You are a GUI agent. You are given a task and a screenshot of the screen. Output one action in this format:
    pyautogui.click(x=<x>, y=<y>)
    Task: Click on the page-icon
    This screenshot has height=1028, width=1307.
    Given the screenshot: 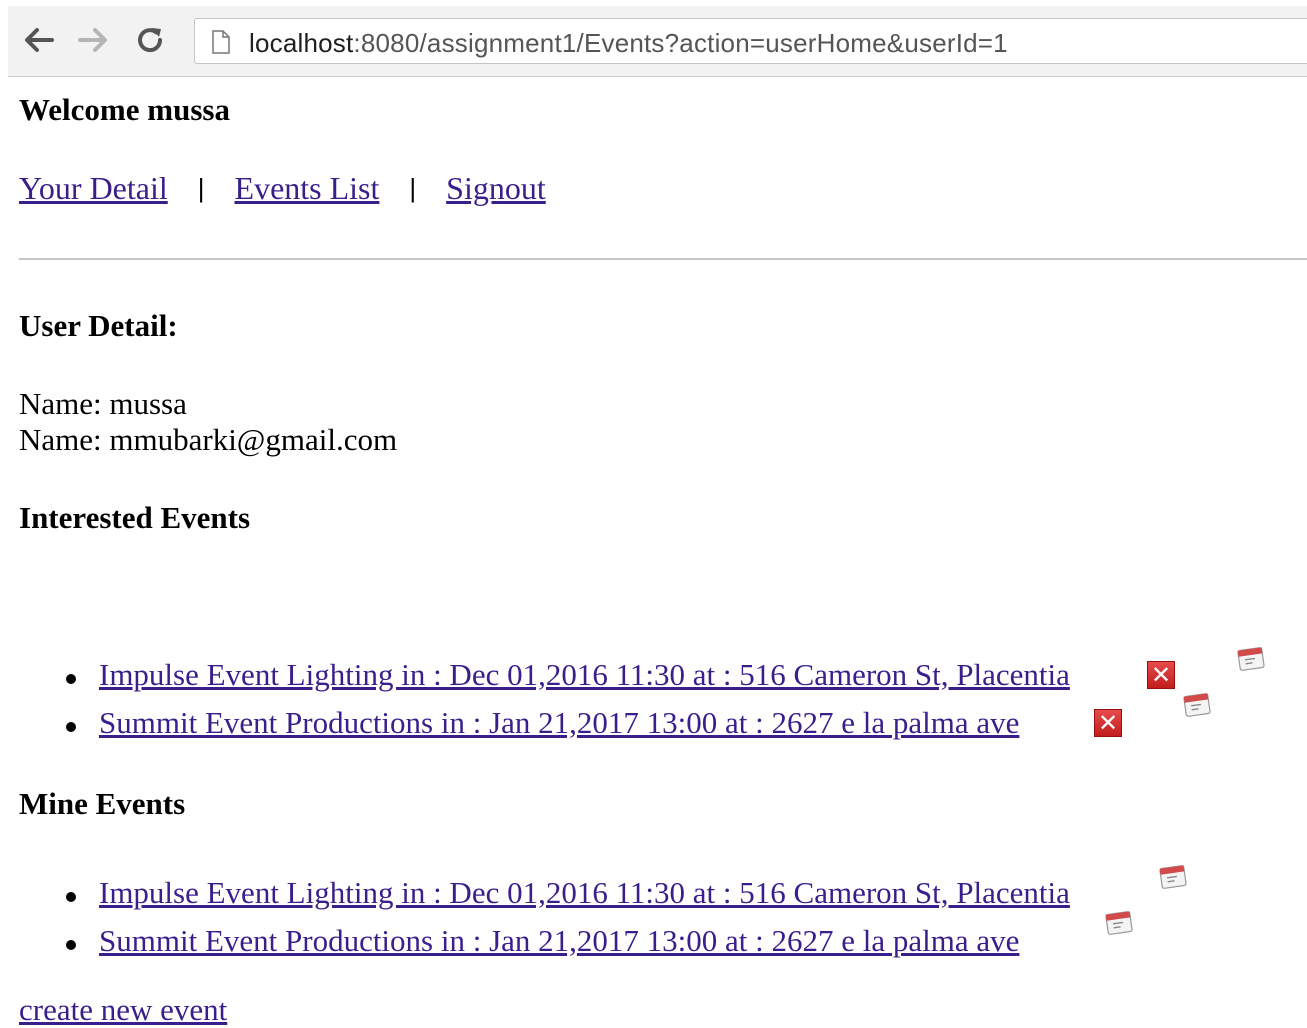 What is the action you would take?
    pyautogui.click(x=221, y=42)
    